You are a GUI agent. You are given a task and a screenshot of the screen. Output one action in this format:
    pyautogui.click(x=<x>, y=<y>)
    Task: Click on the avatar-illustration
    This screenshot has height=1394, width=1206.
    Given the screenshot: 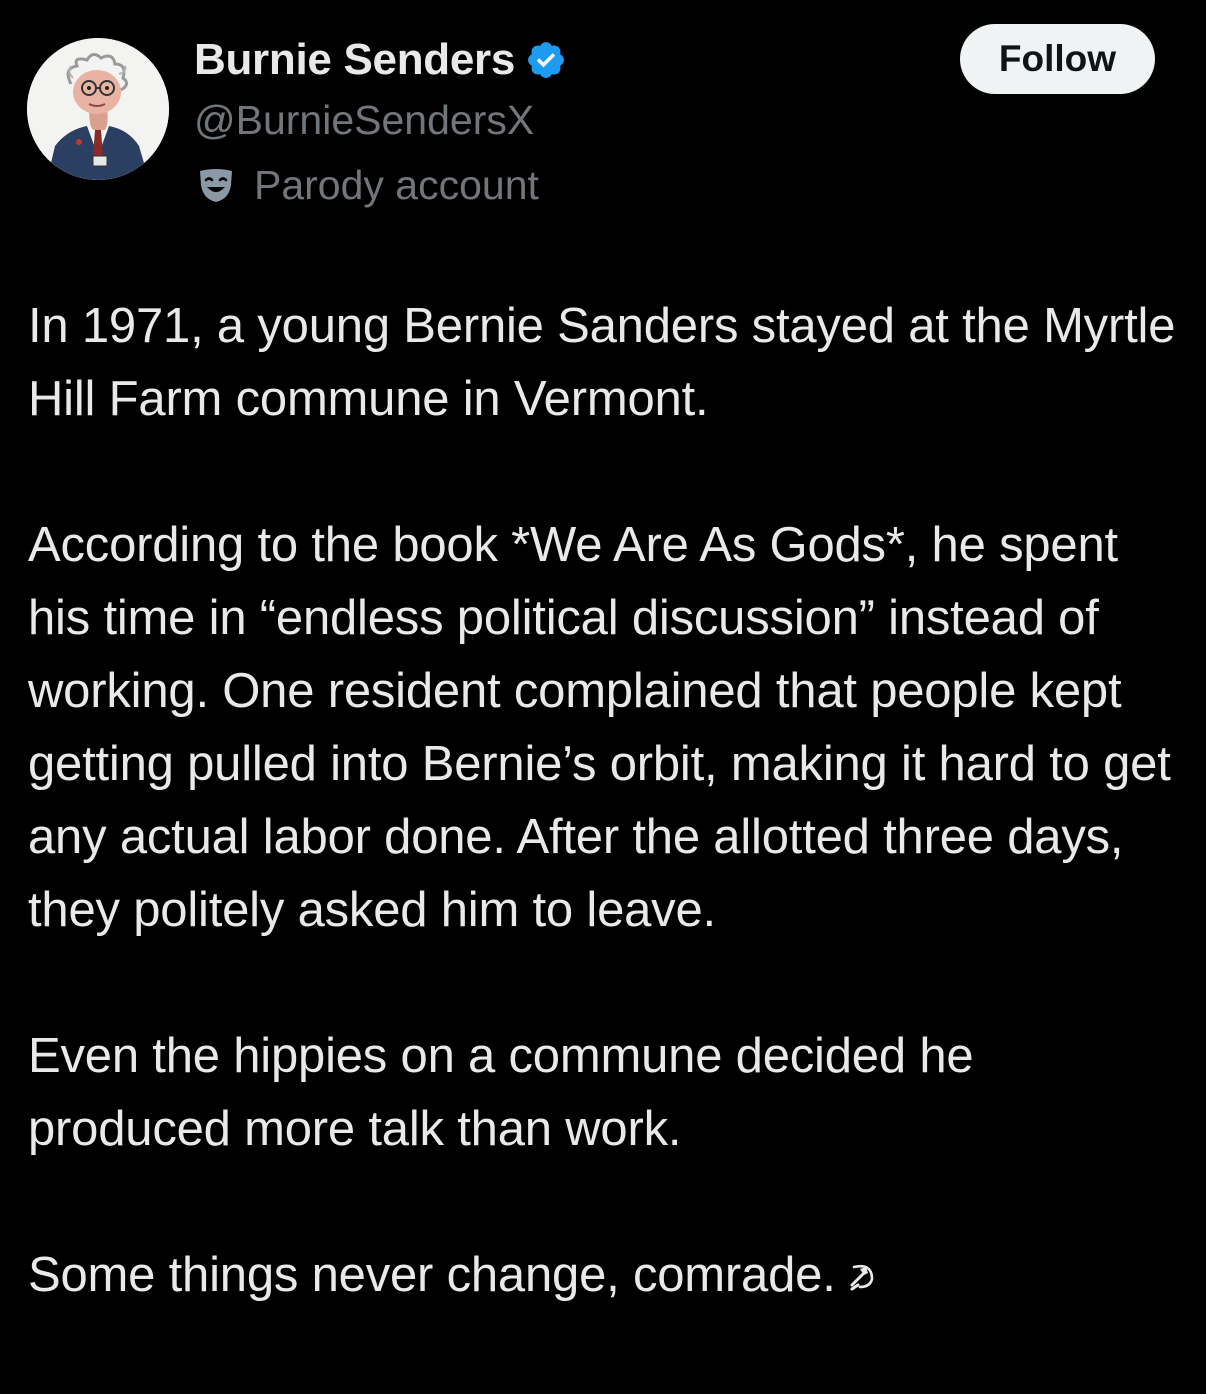 What is the action you would take?
    pyautogui.click(x=98, y=109)
    